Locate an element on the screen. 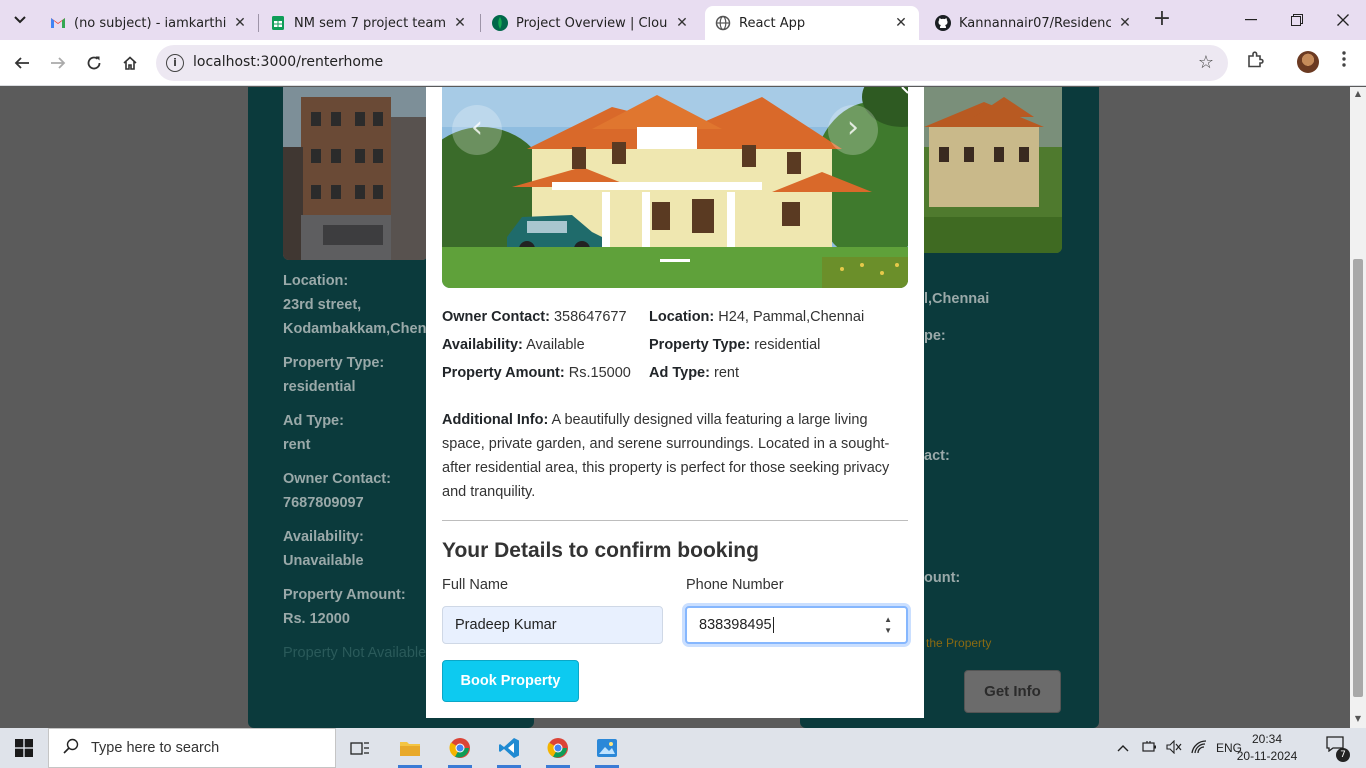 This screenshot has height=768, width=1366. location-label: Location: is located at coordinates (682, 317).